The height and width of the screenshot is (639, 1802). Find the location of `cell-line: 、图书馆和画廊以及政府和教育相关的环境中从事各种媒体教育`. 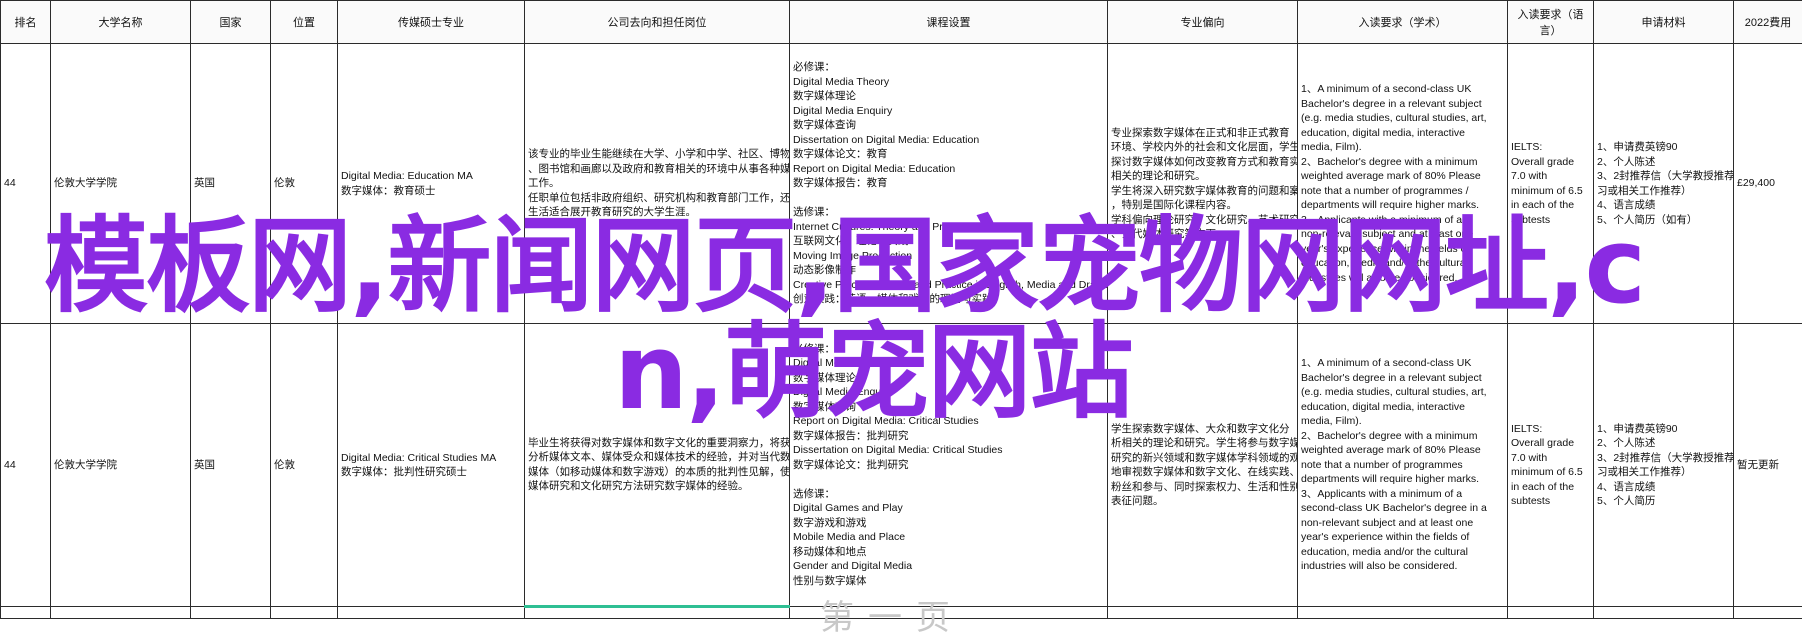

cell-line: 、图书馆和画廊以及政府和教育相关的环境中从事各种媒体教育 is located at coordinates (657, 169).